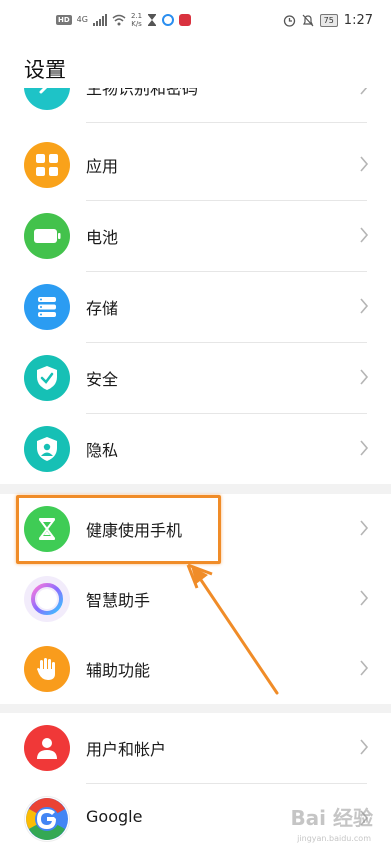  Describe the element at coordinates (126, 749) in the screenshot. I see `settings-item-label: 用户和帐户` at that location.